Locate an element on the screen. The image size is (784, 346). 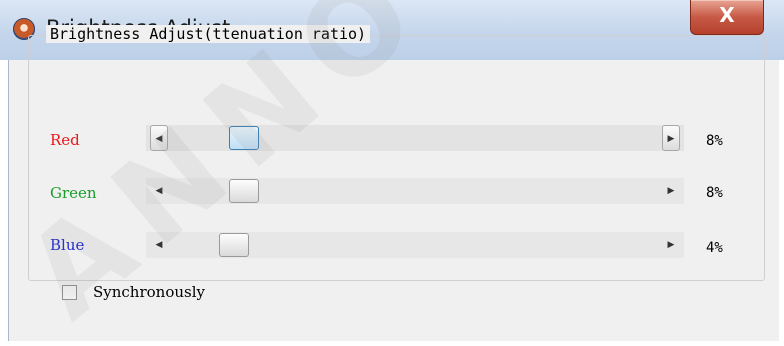
red-label: Red is located at coordinates (65, 140).